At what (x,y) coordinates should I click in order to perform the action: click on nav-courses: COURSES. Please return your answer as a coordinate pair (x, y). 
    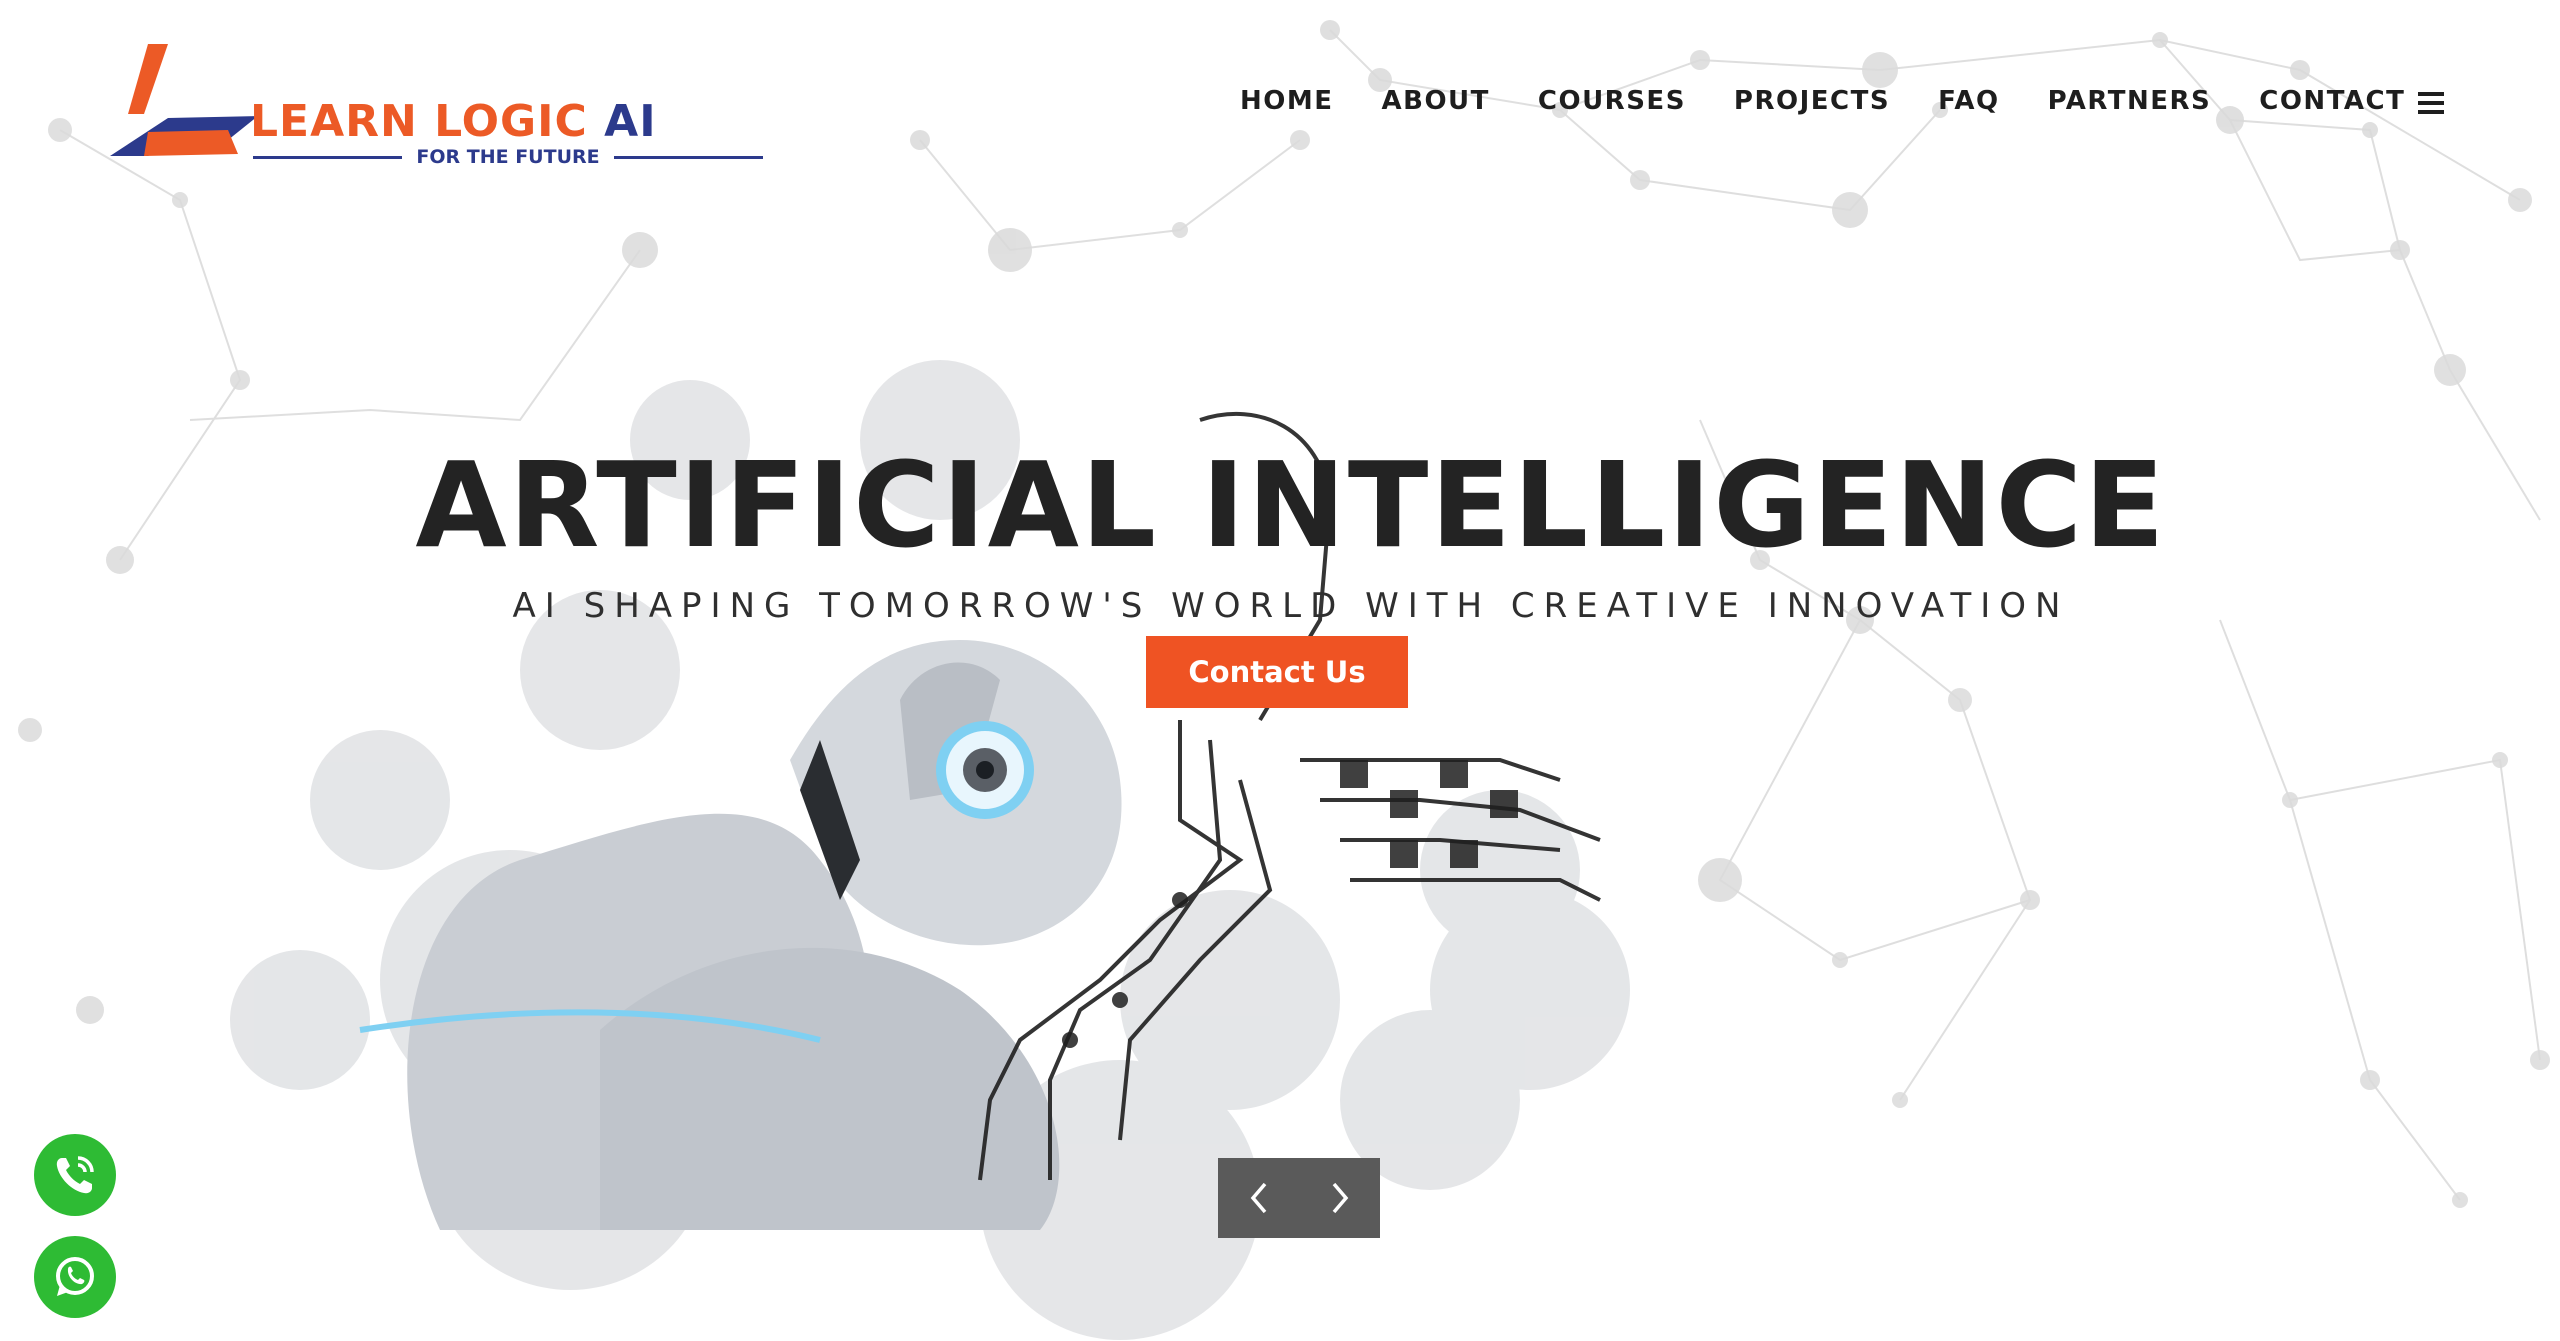
    Looking at the image, I should click on (1612, 101).